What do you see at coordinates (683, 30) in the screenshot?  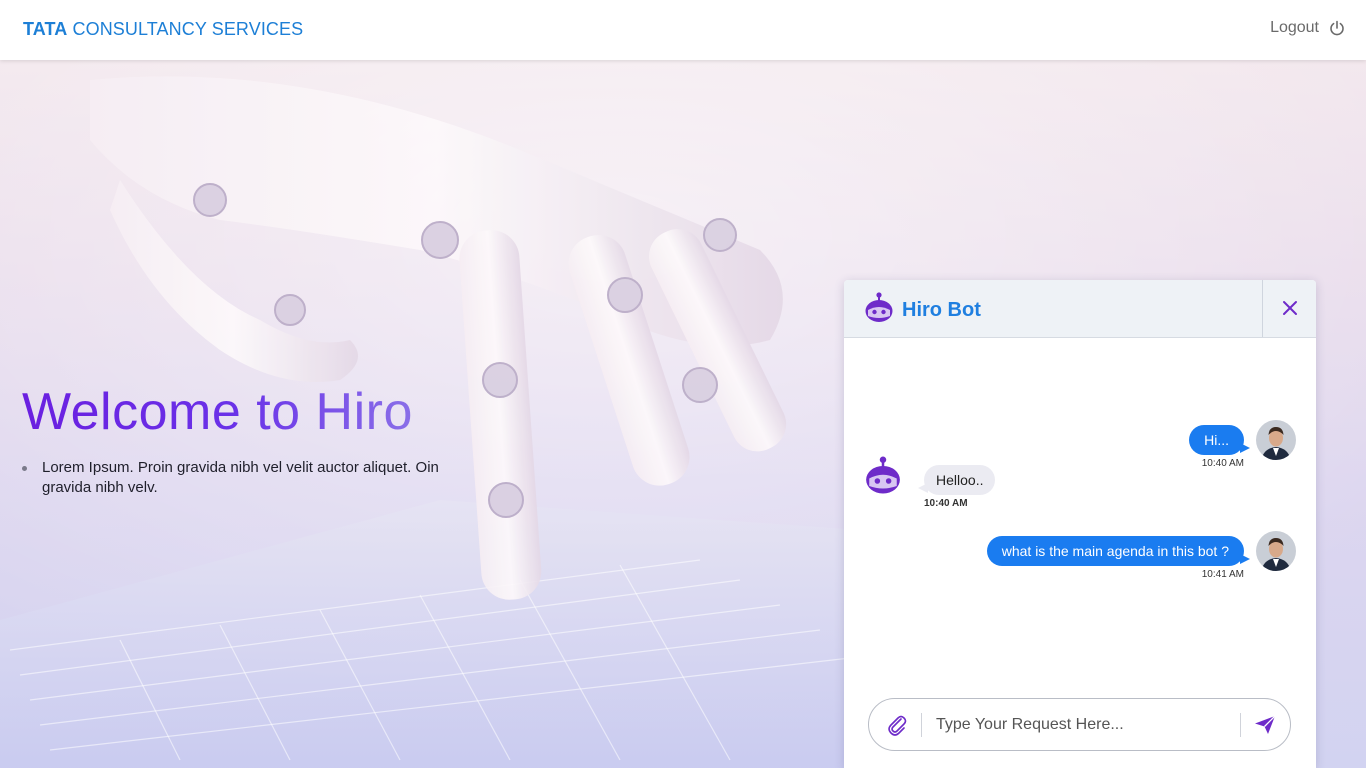 I see `top-header: TATA CONSULTANCY SERVICES Logout` at bounding box center [683, 30].